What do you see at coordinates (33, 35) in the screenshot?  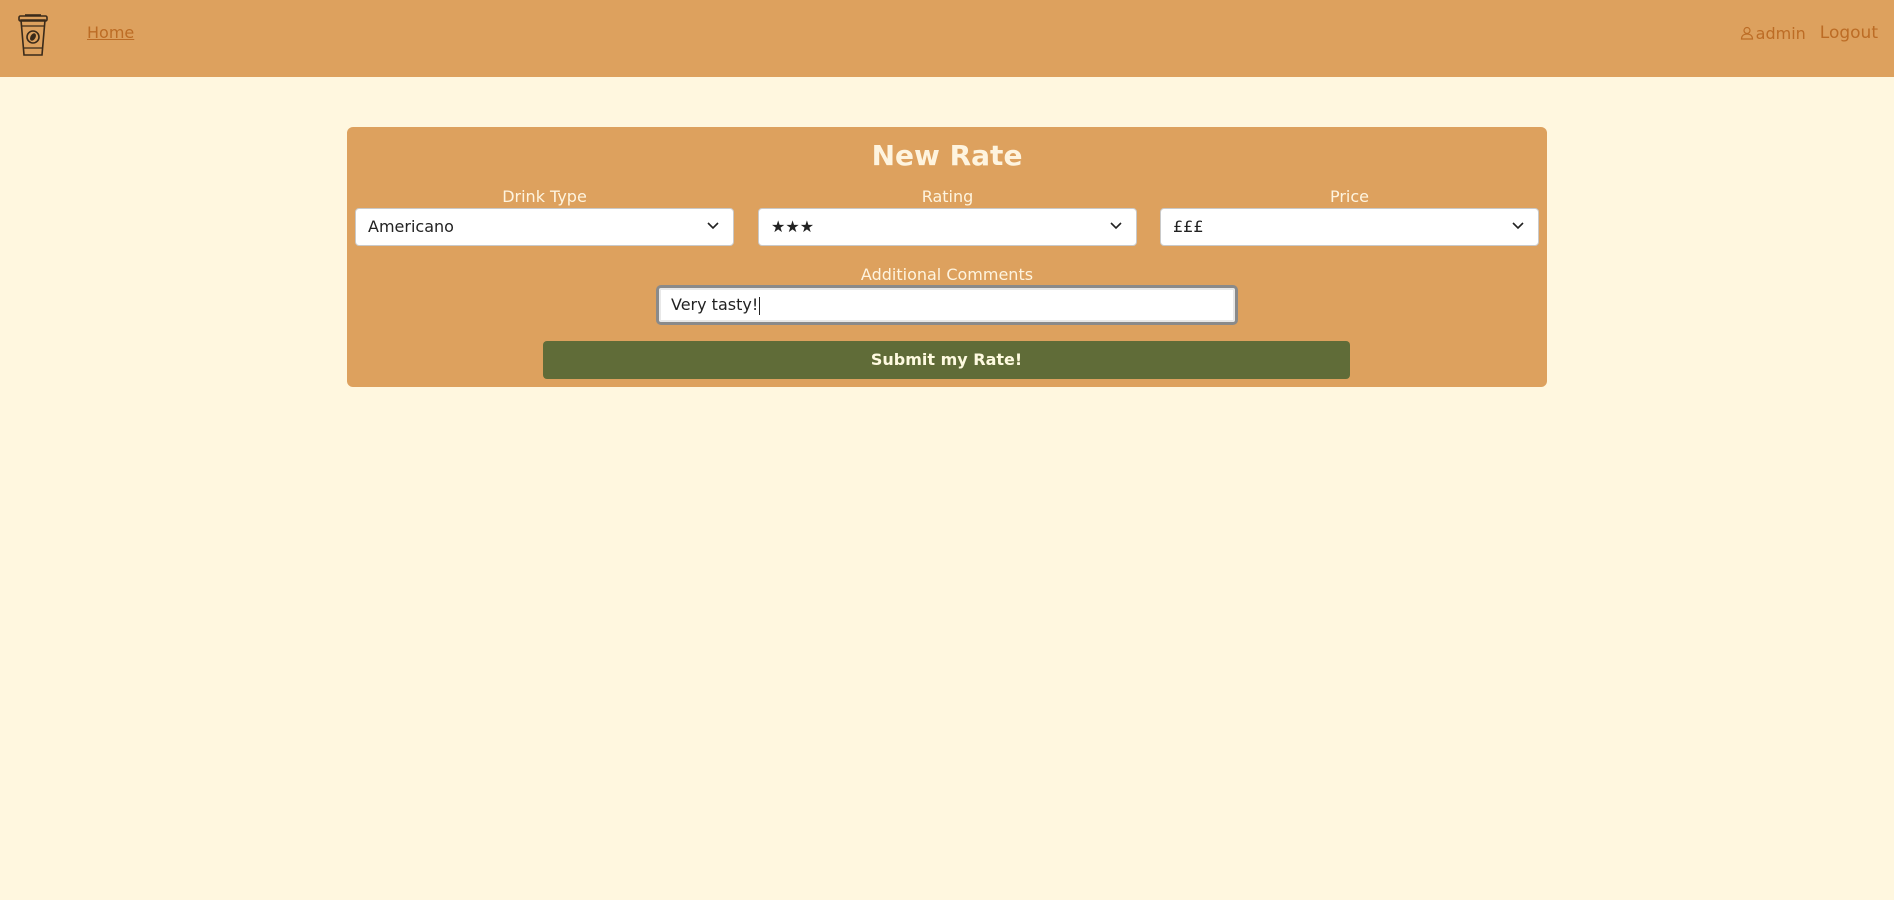 I see `coffee-cup-logo-icon` at bounding box center [33, 35].